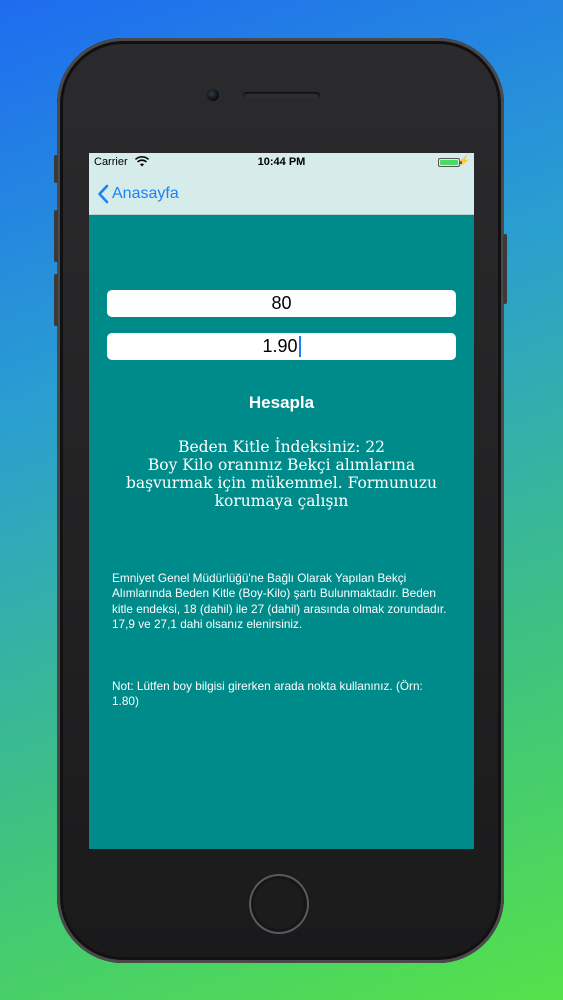  Describe the element at coordinates (281, 194) in the screenshot. I see `navigation-bar: Anasayfa` at that location.